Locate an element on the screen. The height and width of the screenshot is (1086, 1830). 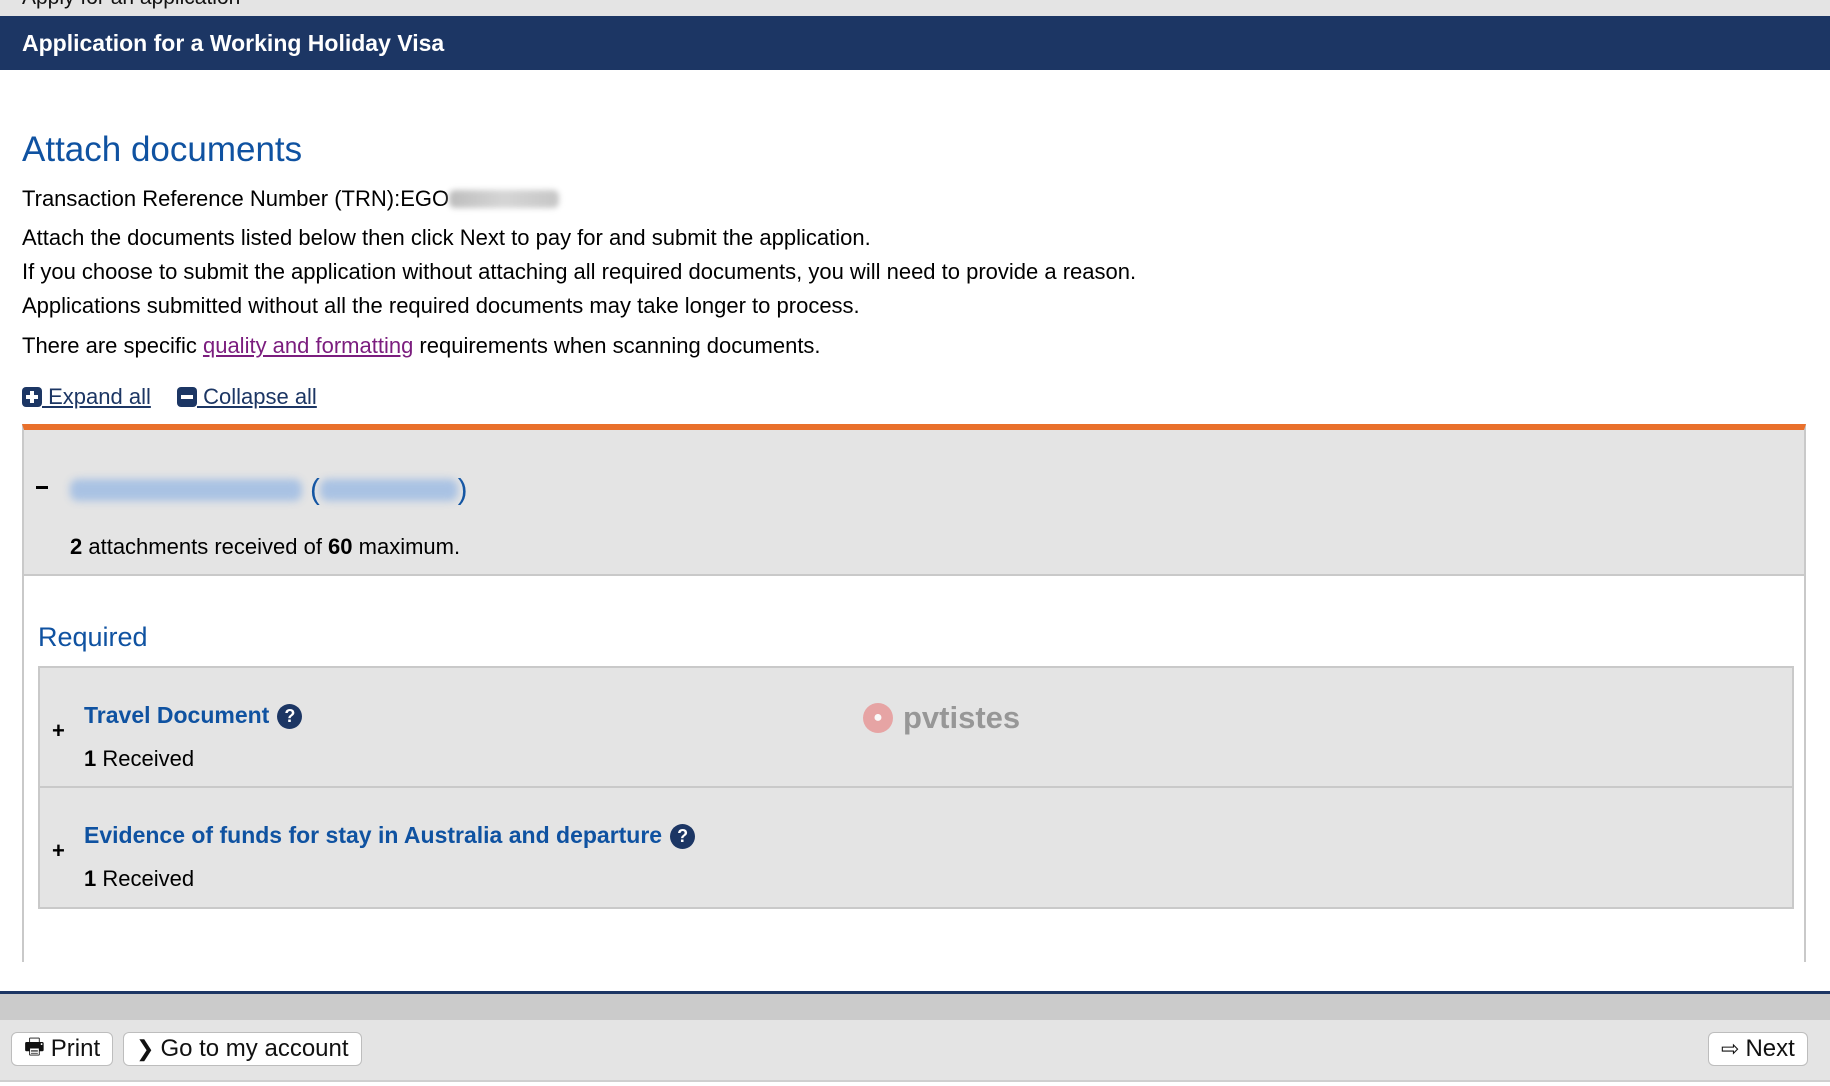
collapse-toggle-icon is located at coordinates (42, 487).